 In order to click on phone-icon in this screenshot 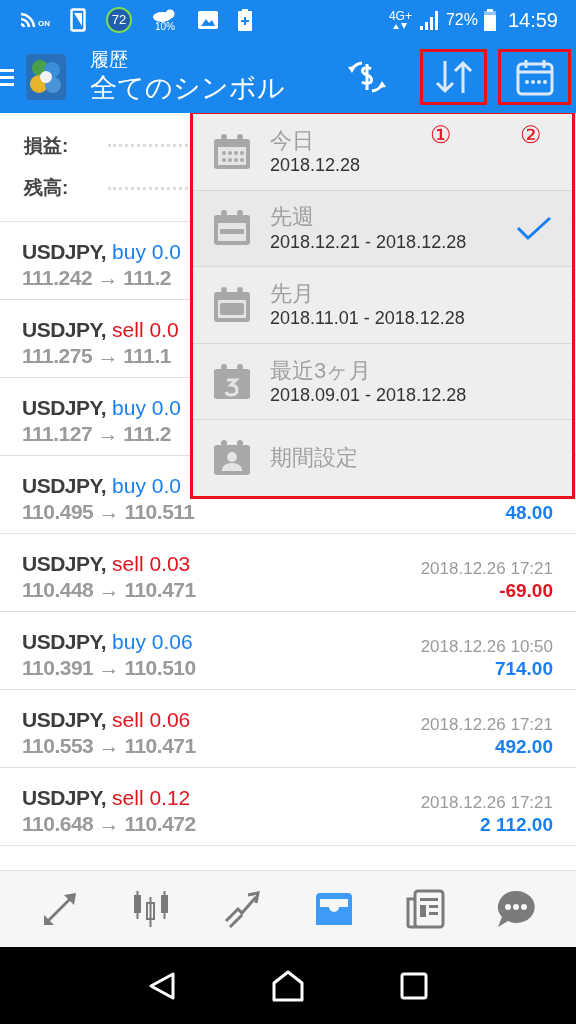, I will do `click(78, 20)`.